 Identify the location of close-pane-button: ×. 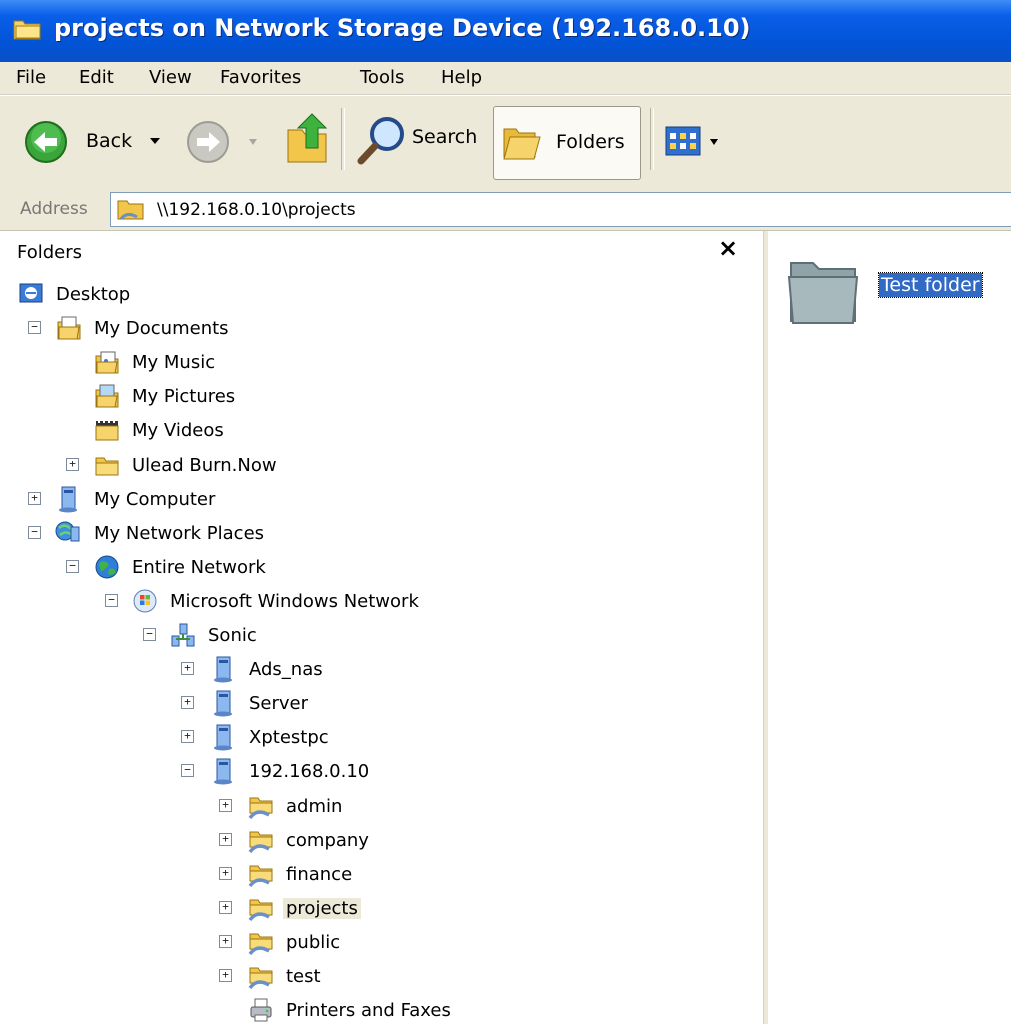
(728, 248).